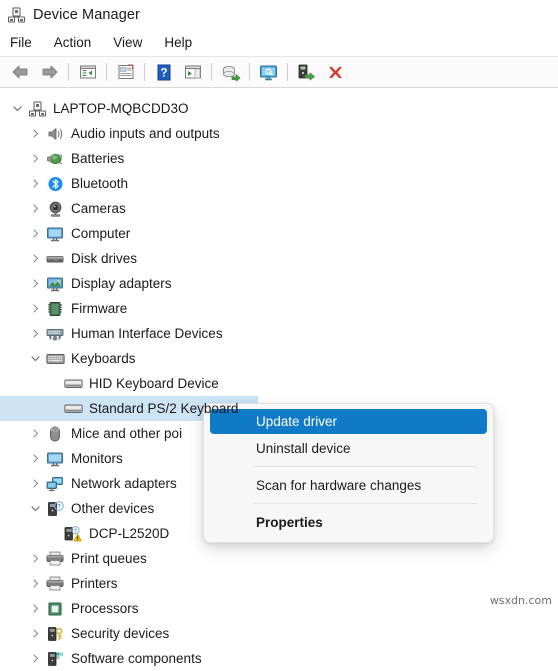 The width and height of the screenshot is (558, 671). I want to click on toolbar: ?, so click(279, 72).